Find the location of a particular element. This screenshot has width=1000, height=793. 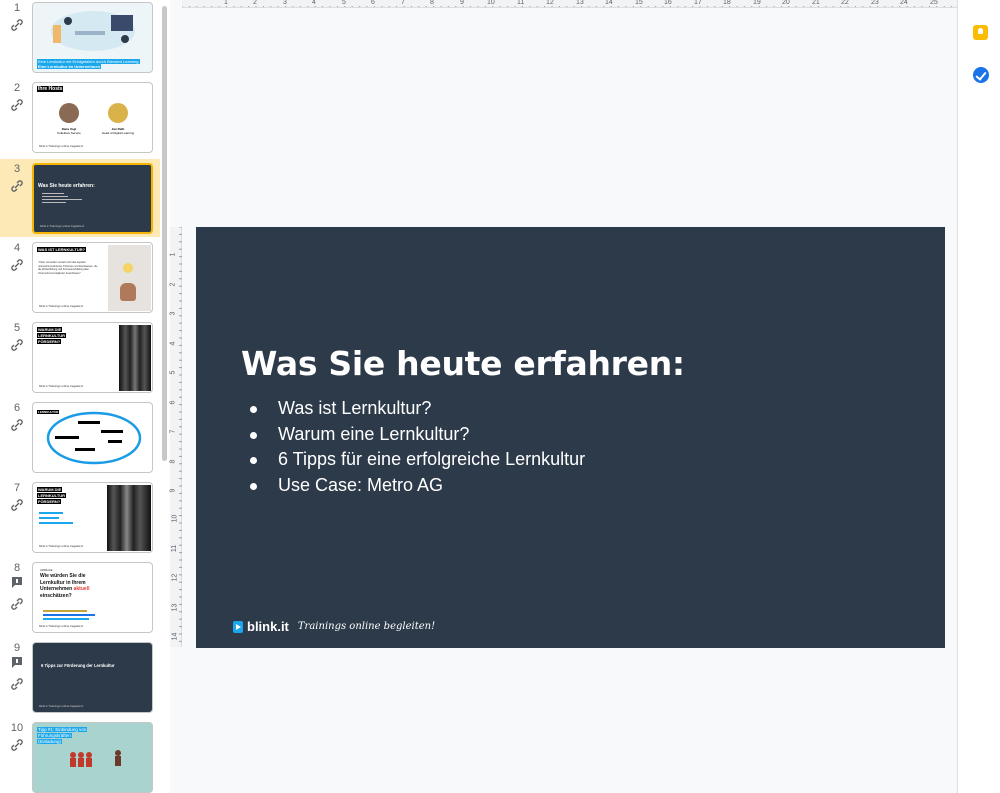

play-logo-icon is located at coordinates (238, 626).